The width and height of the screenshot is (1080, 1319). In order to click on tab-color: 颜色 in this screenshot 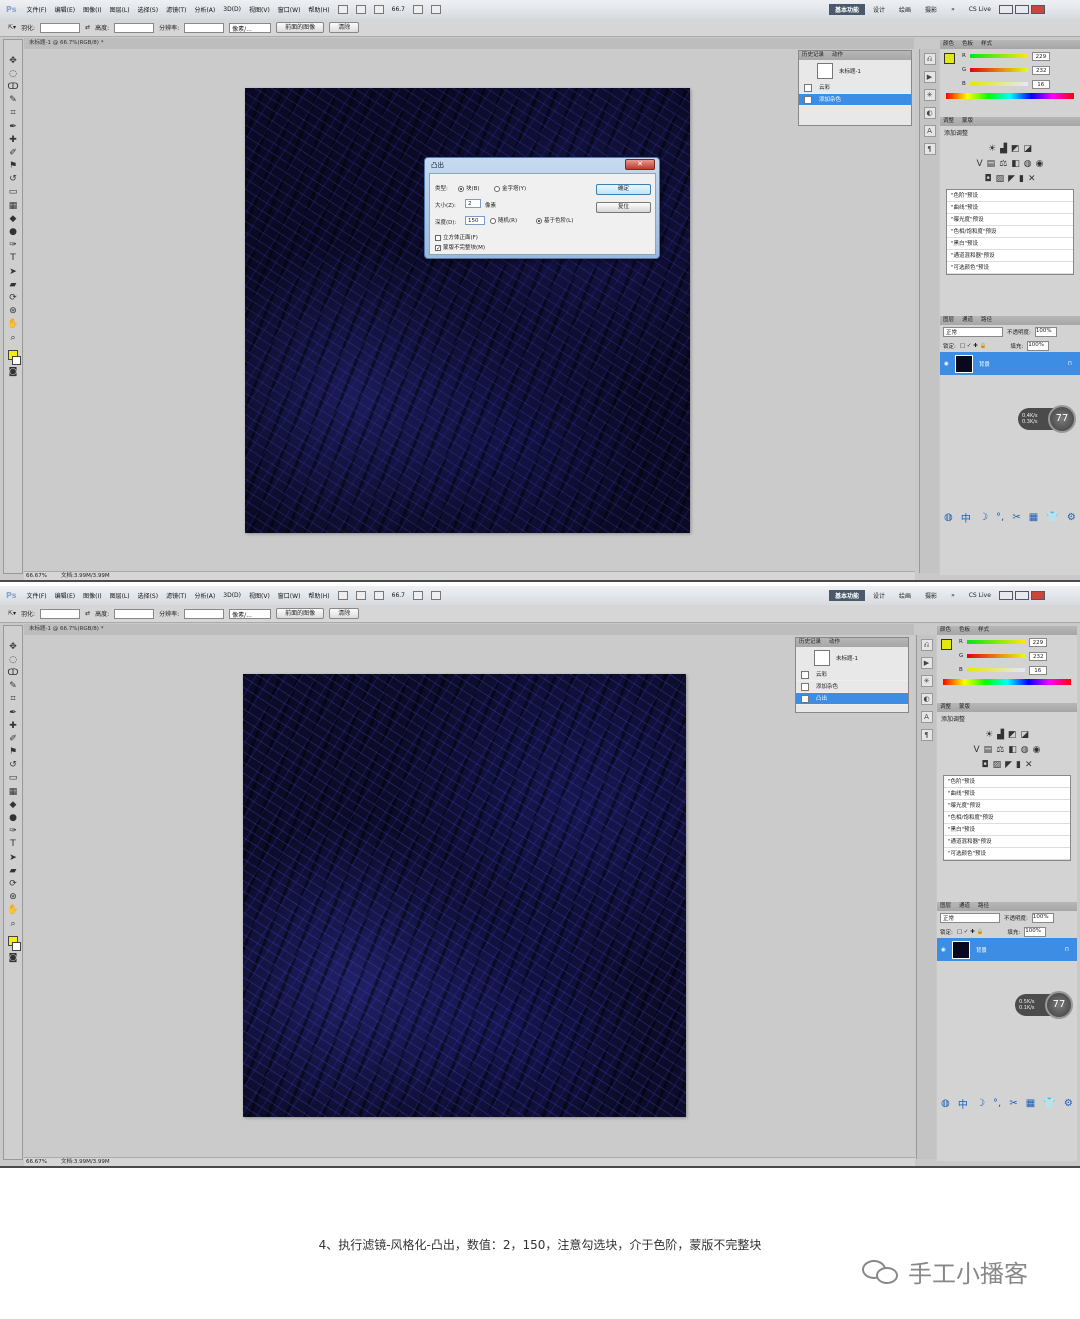, I will do `click(945, 630)`.